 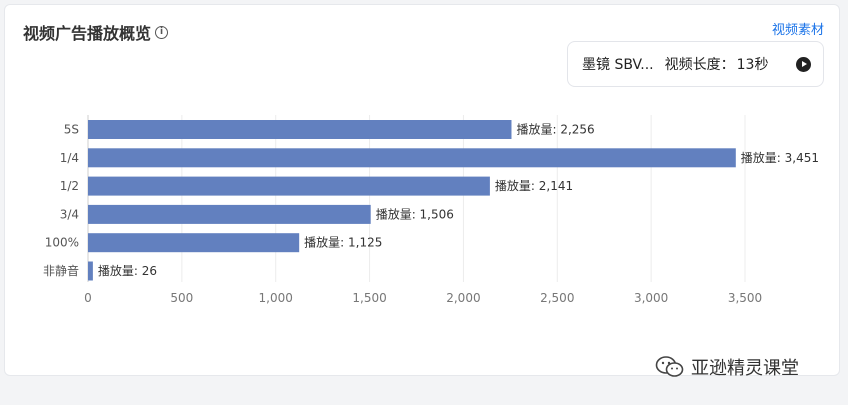 What do you see at coordinates (276, 298) in the screenshot?
I see `x-tick-label: 1,000` at bounding box center [276, 298].